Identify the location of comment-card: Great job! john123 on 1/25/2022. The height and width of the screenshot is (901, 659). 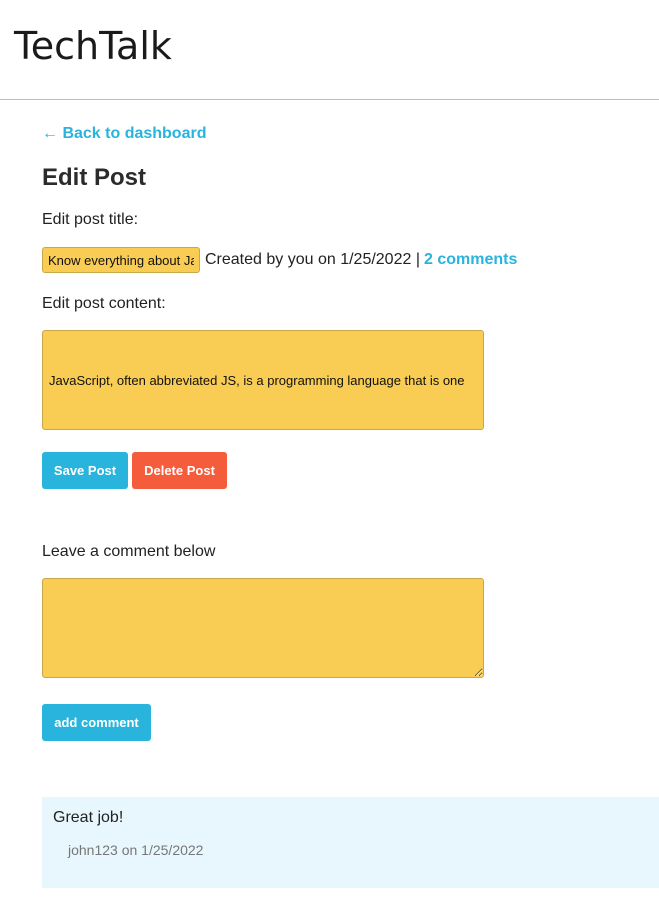
(350, 842).